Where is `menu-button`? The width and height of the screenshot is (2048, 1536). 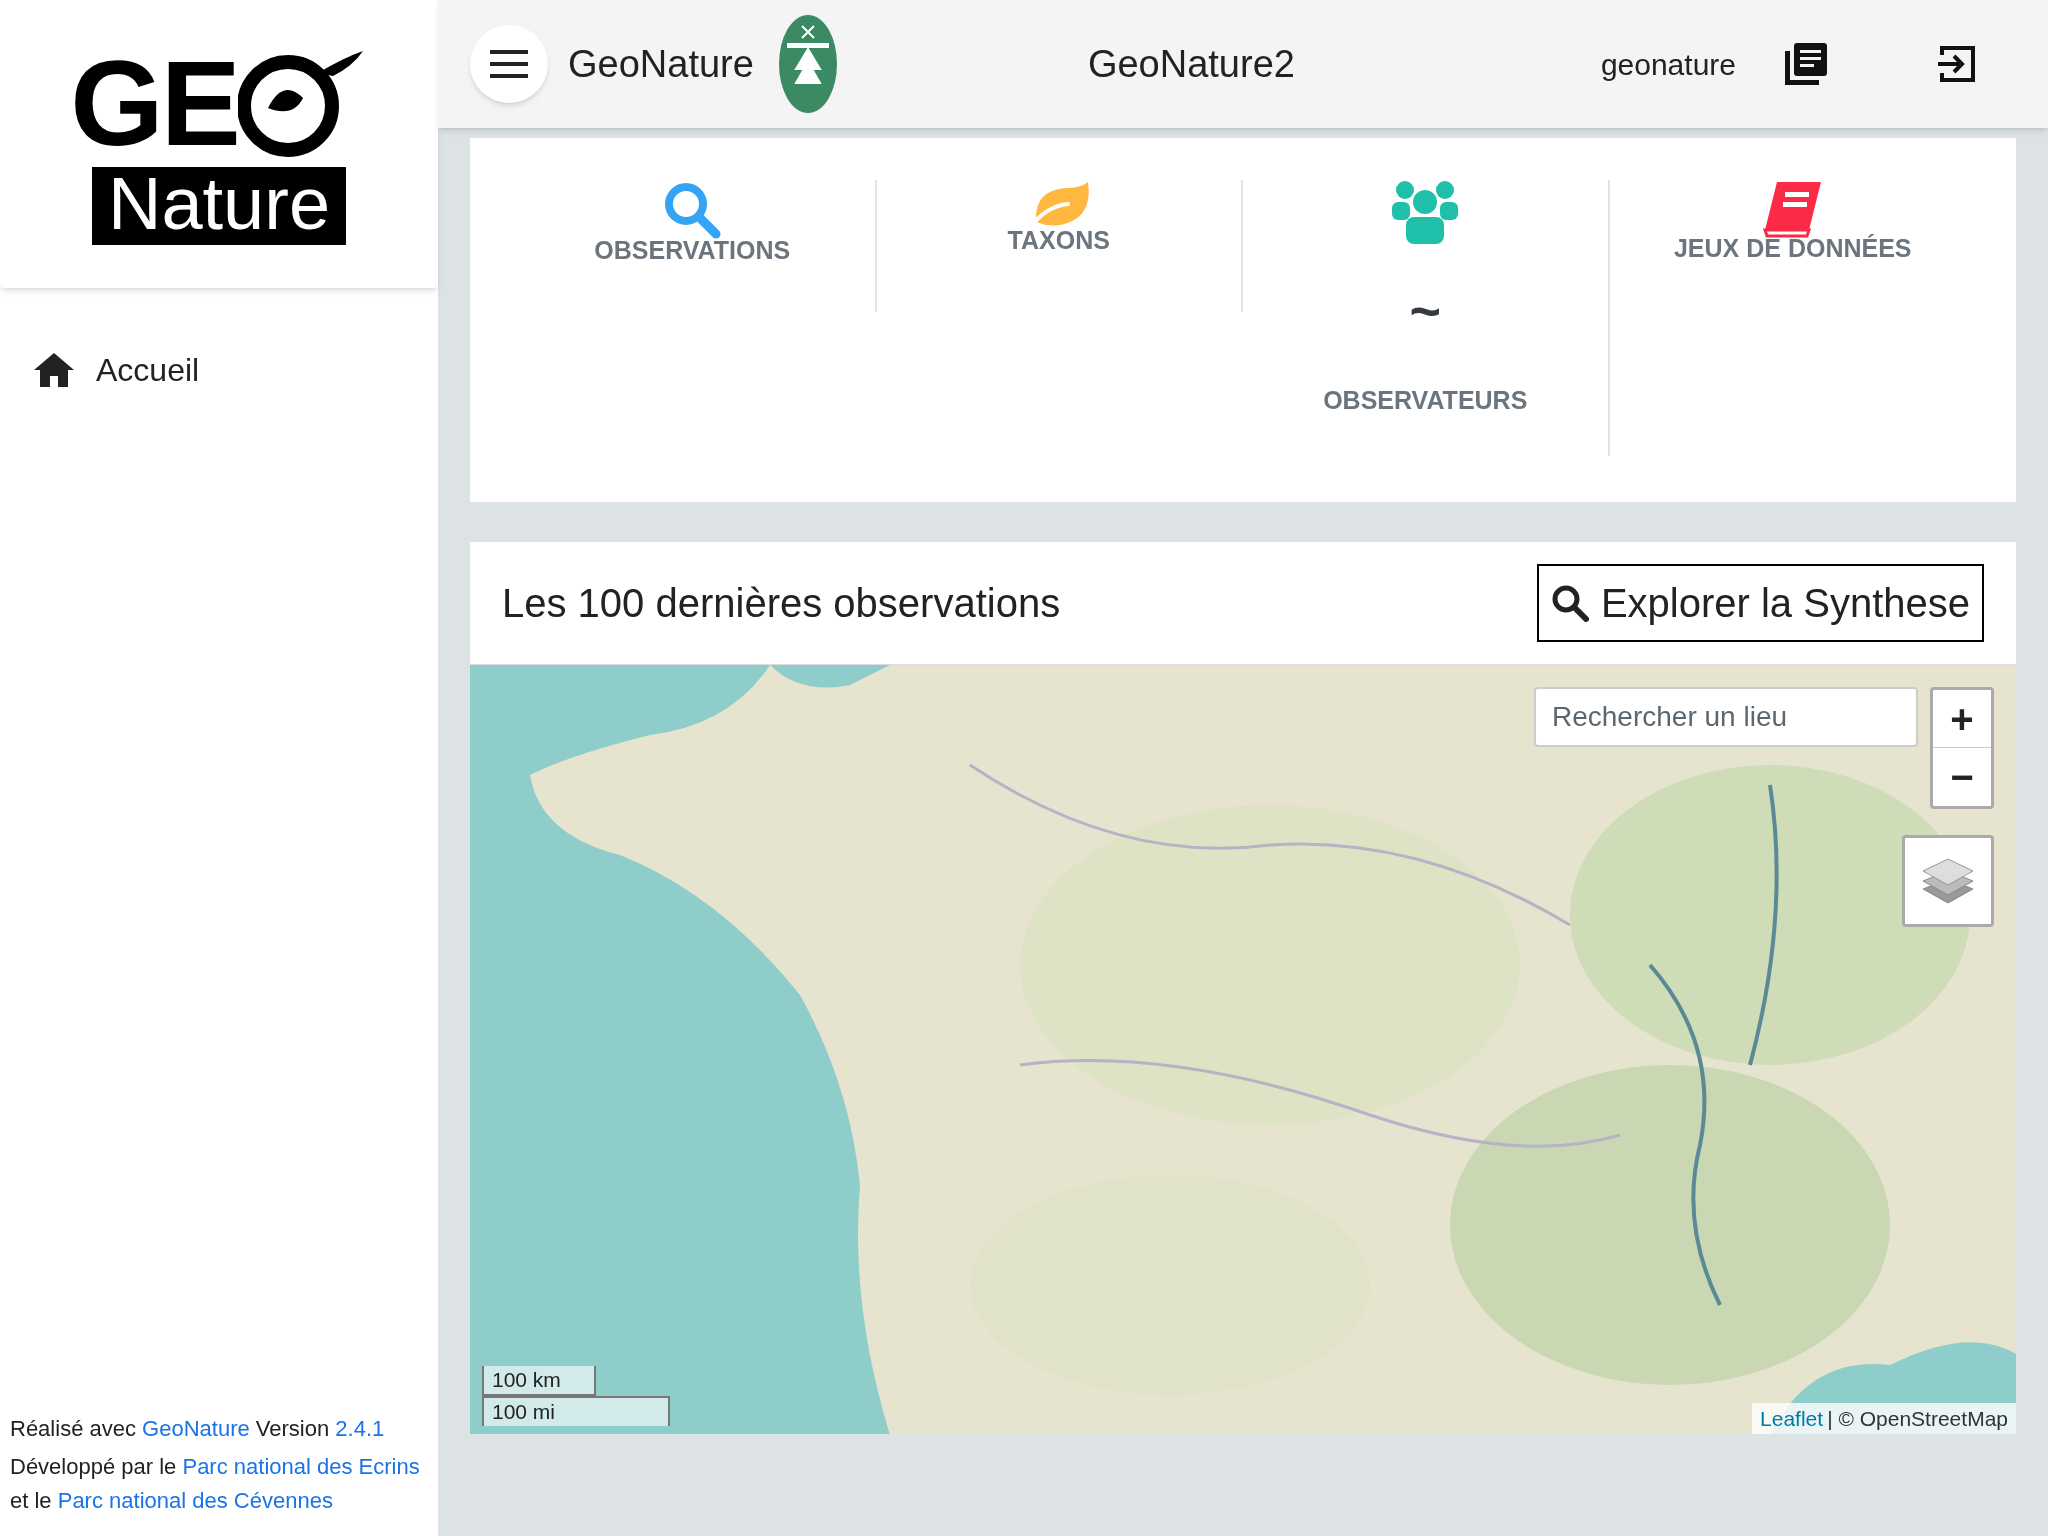 menu-button is located at coordinates (509, 64).